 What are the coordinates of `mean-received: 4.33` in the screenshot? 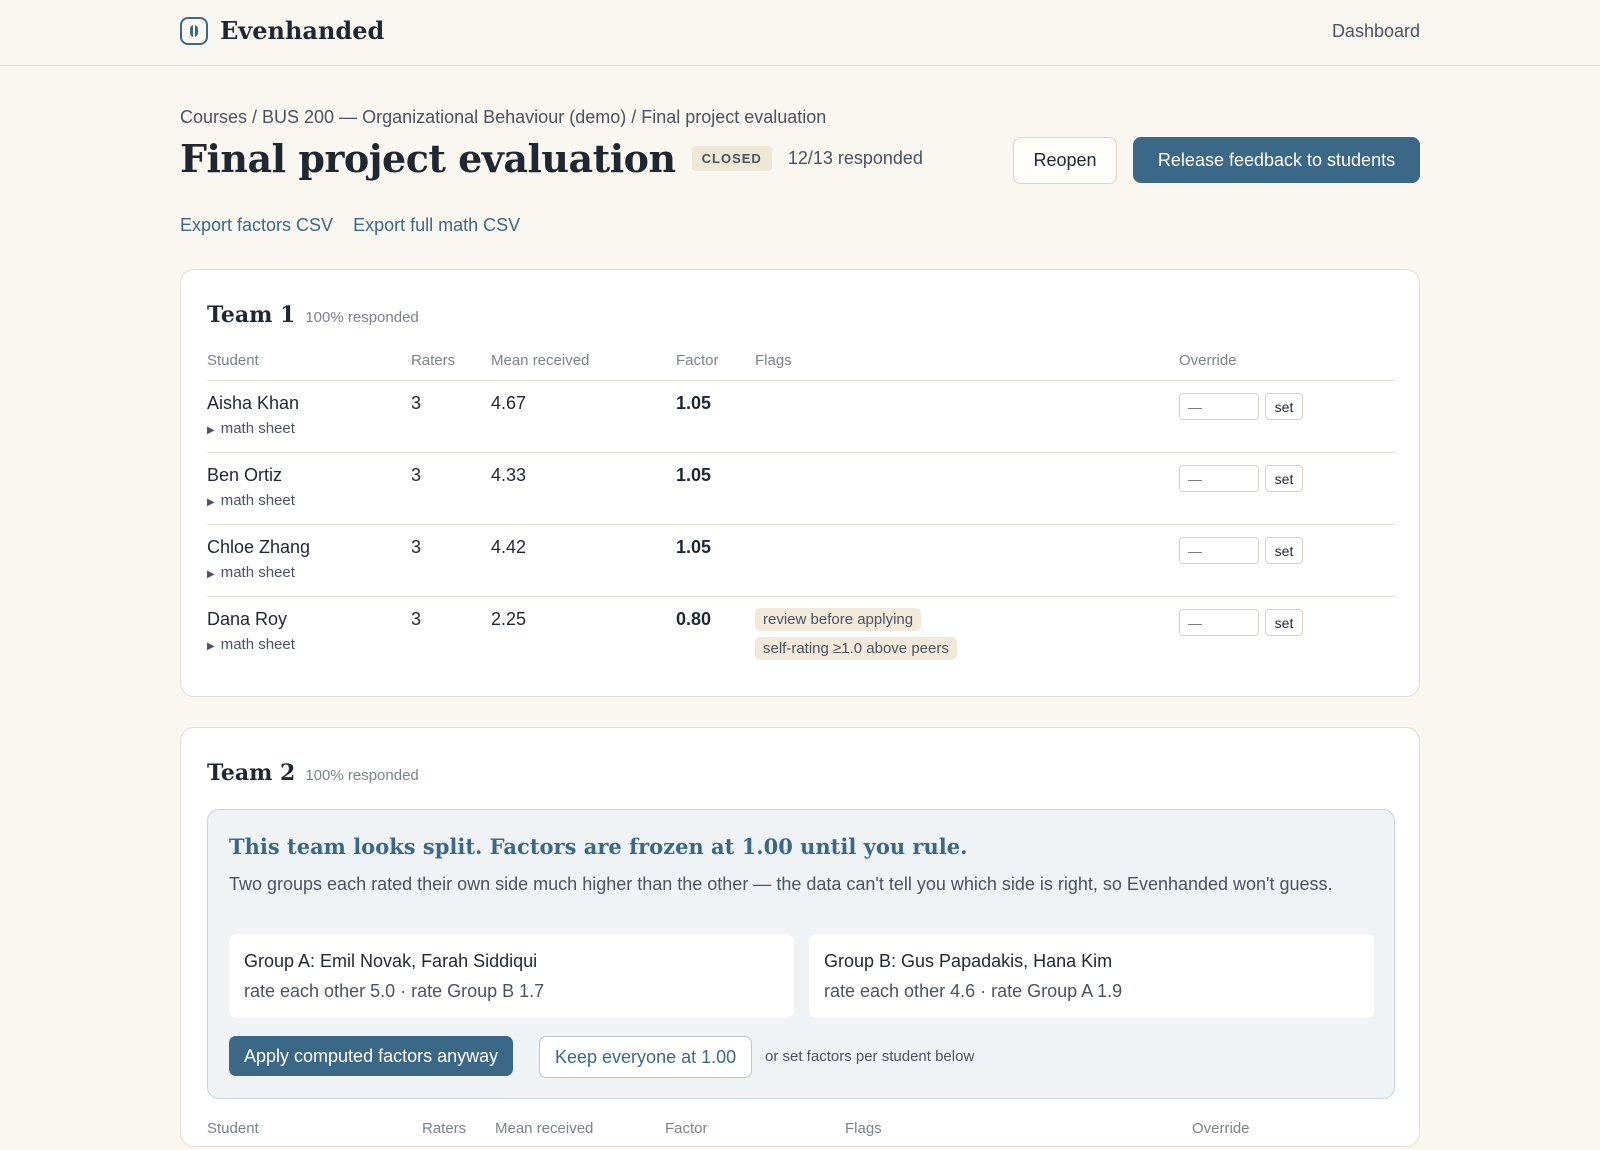 It's located at (509, 475).